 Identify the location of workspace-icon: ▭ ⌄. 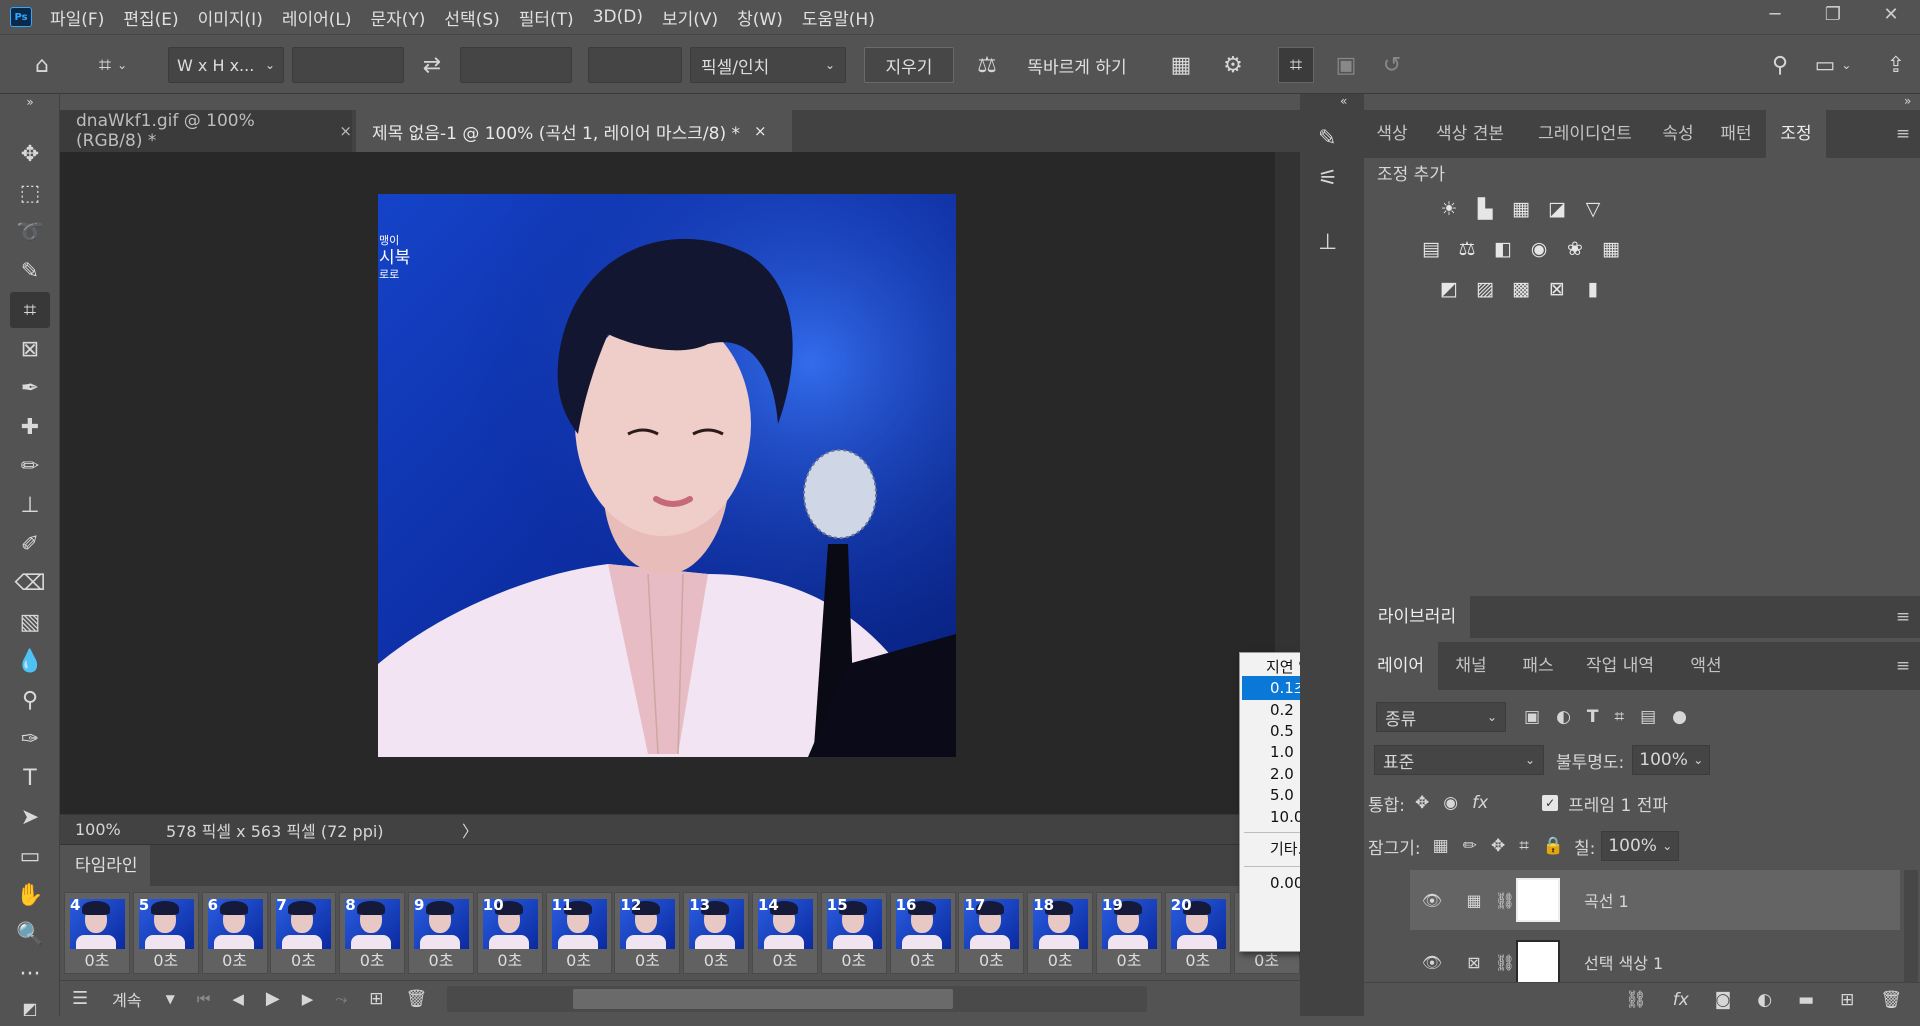
(1833, 65).